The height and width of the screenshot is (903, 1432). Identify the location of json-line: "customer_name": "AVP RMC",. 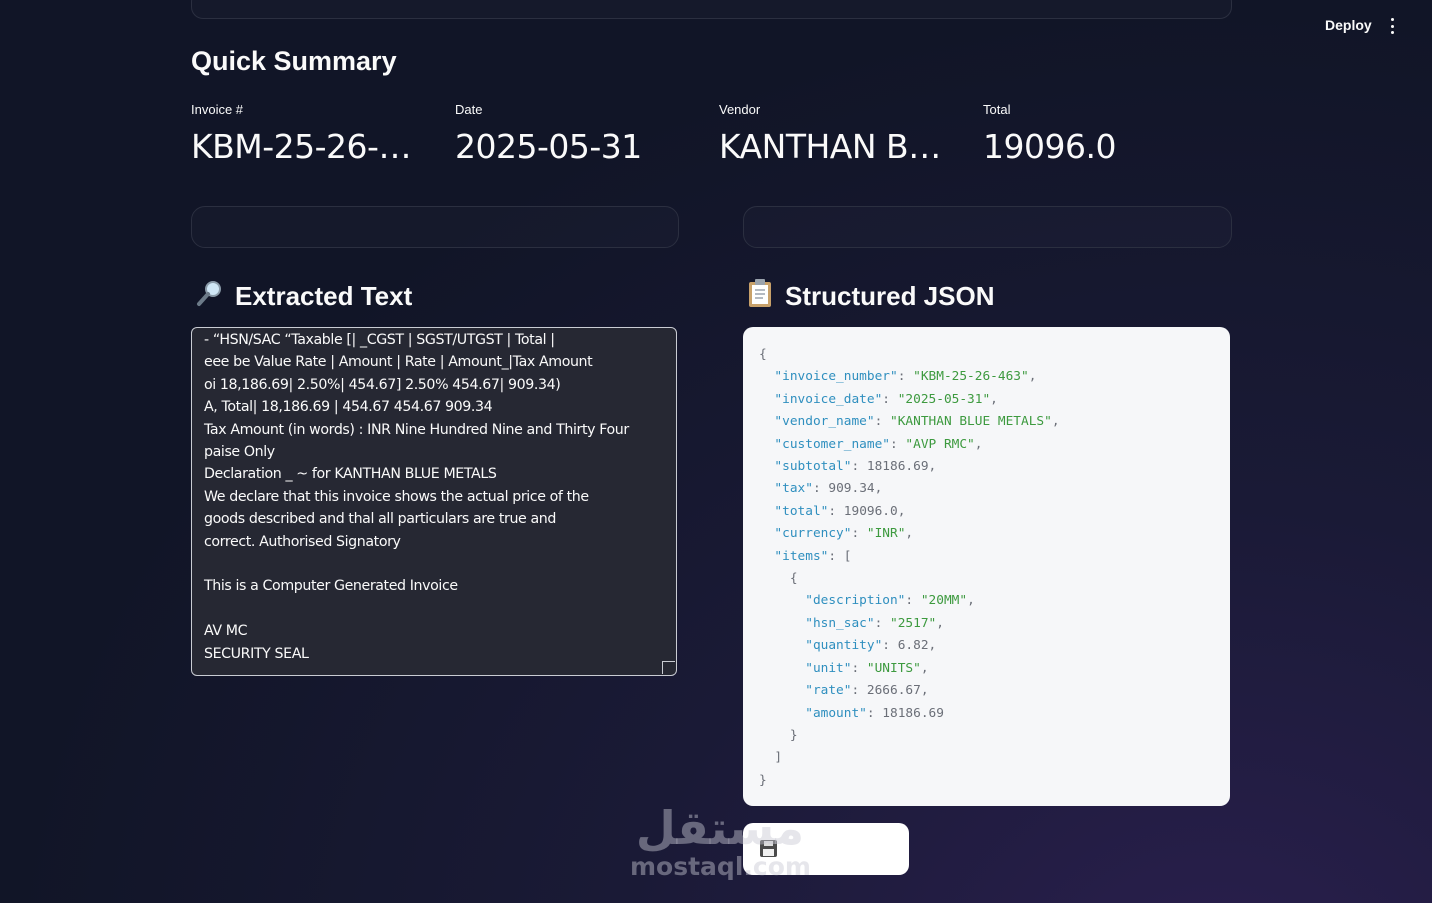
(878, 444).